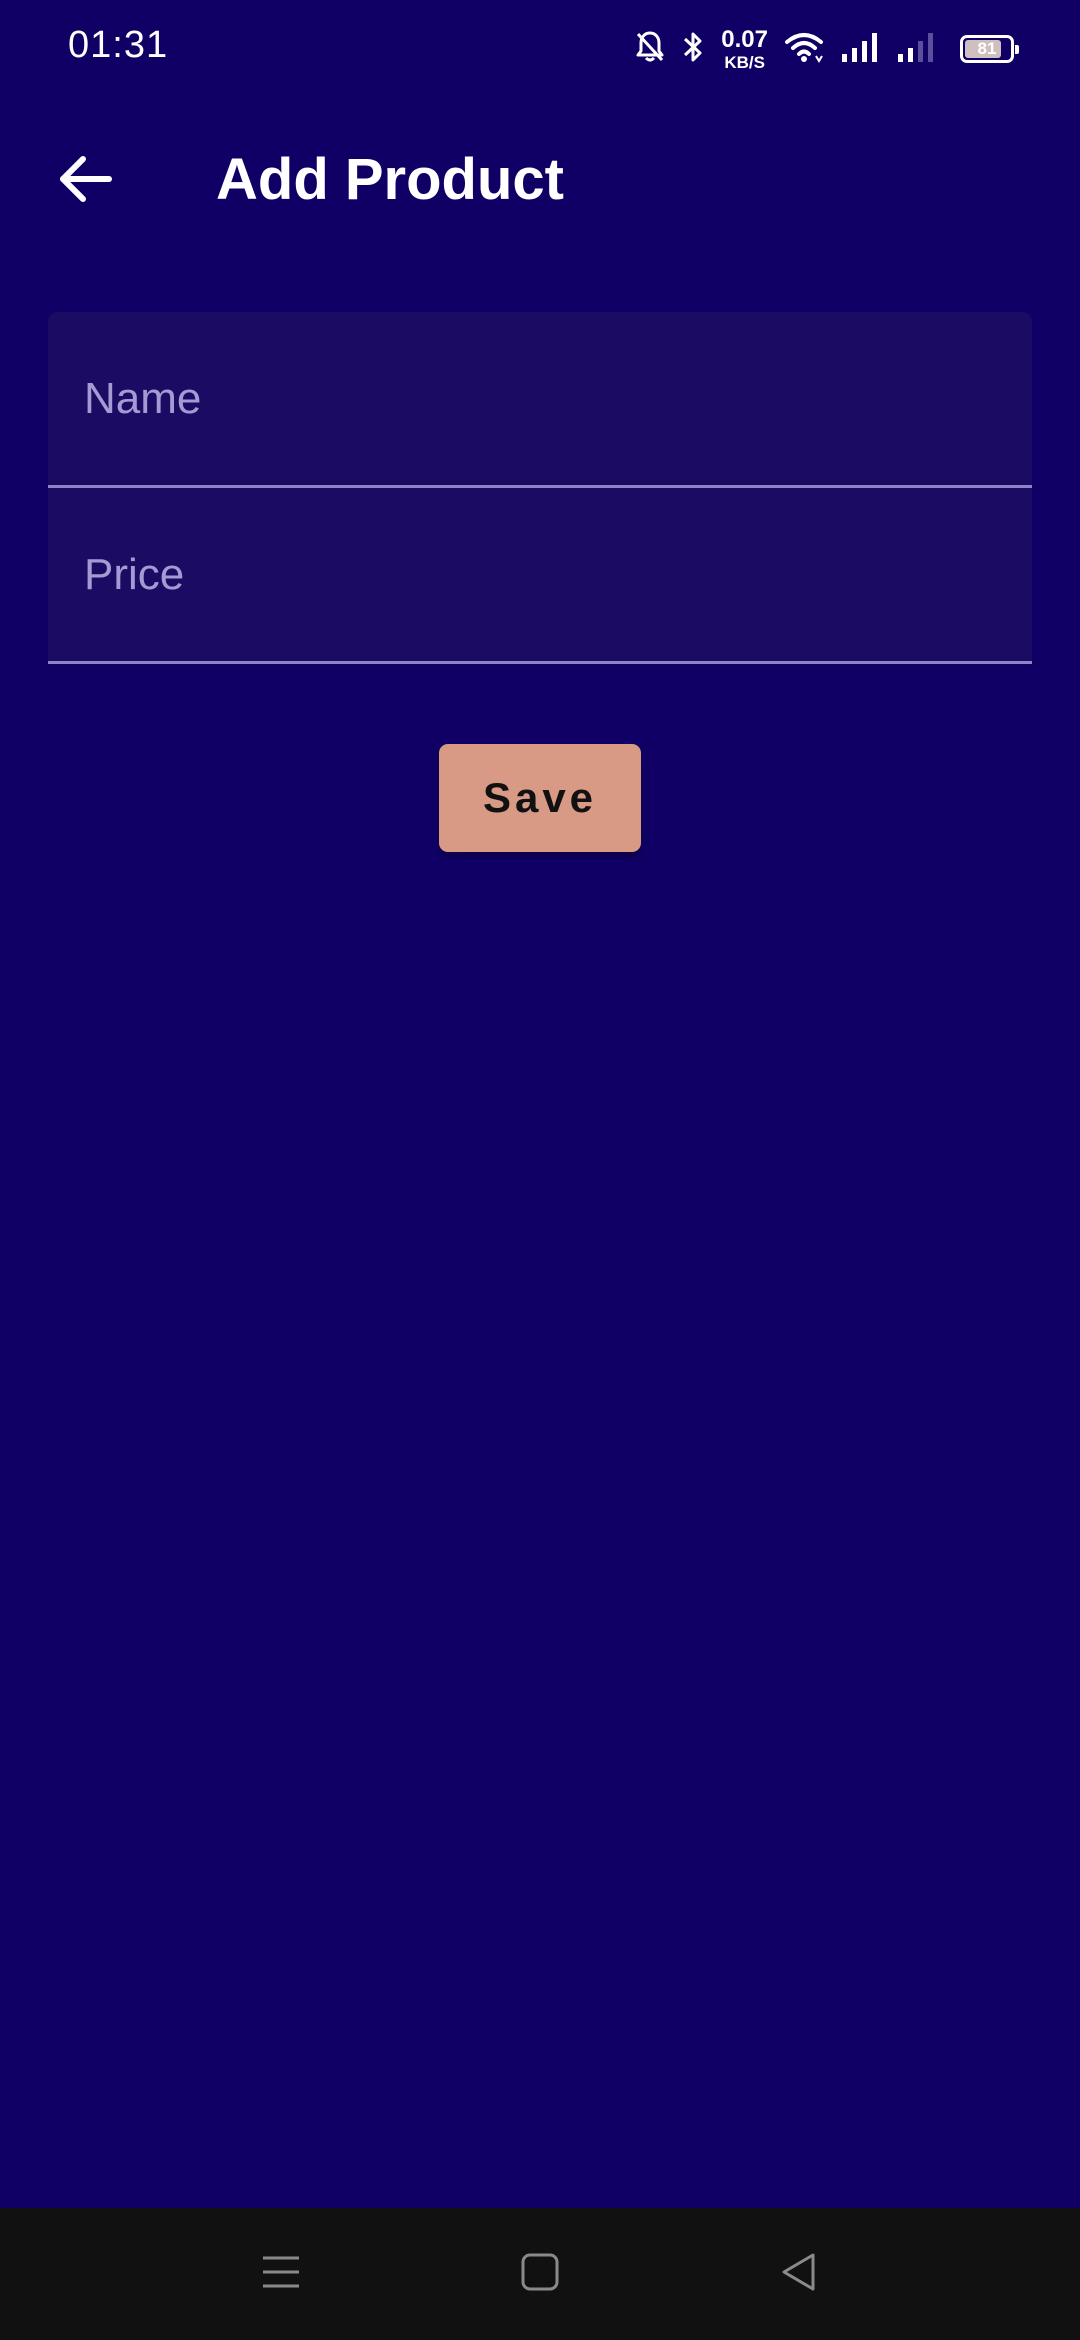 The width and height of the screenshot is (1080, 2340). I want to click on price-field-container, so click(540, 576).